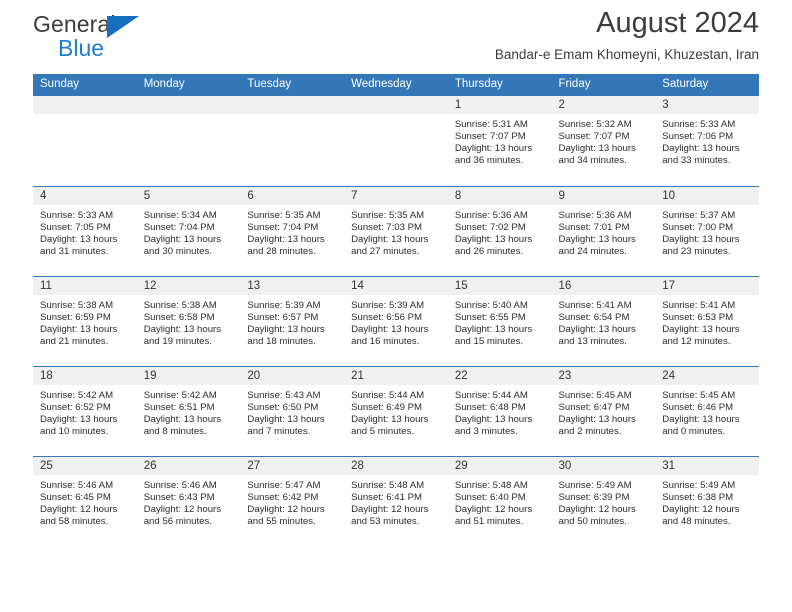  Describe the element at coordinates (490, 137) in the screenshot. I see `sunset-time: Sunset: 7:07 PM` at that location.